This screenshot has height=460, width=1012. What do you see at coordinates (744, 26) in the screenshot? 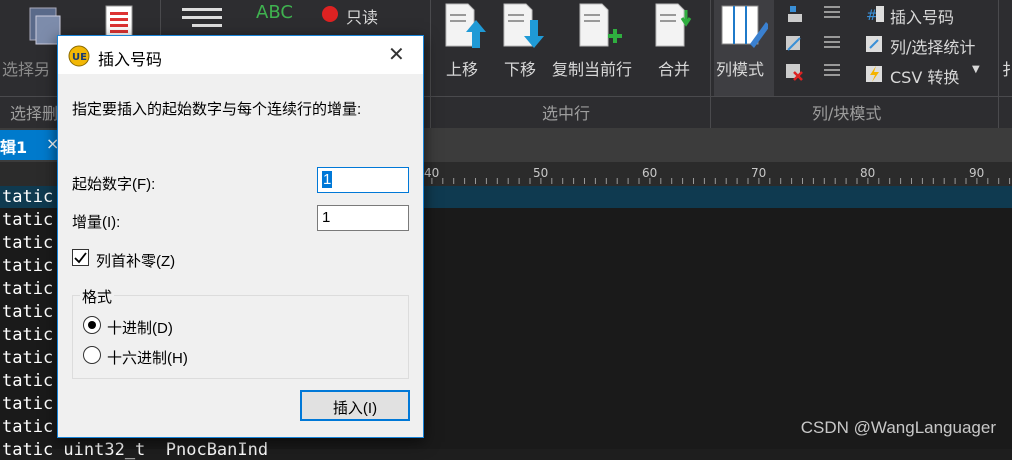
I see `column-mode-icon` at bounding box center [744, 26].